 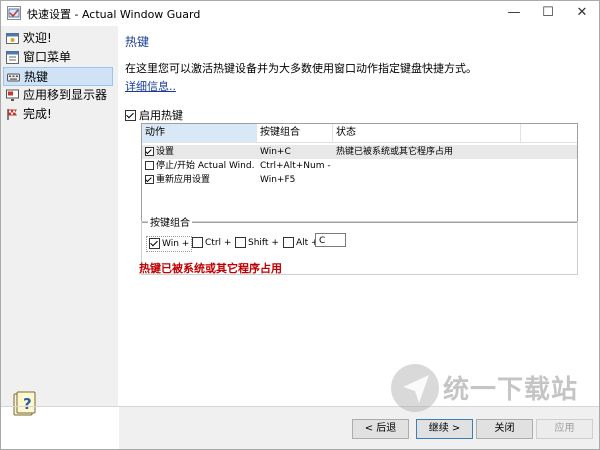 What do you see at coordinates (511, 390) in the screenshot?
I see `watermark-text: 统一下载站` at bounding box center [511, 390].